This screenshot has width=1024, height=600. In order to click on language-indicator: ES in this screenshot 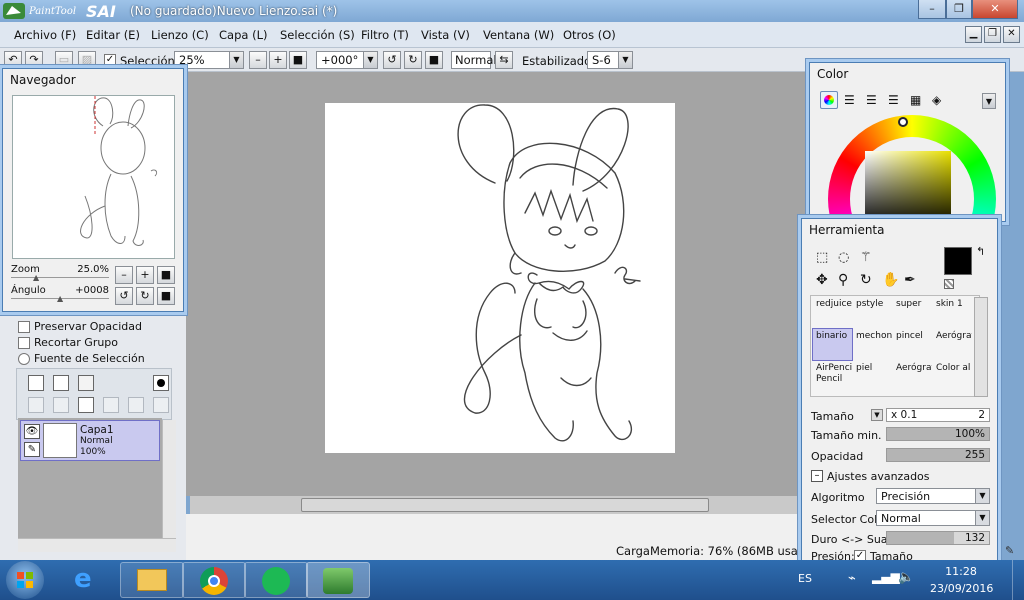, I will do `click(805, 578)`.